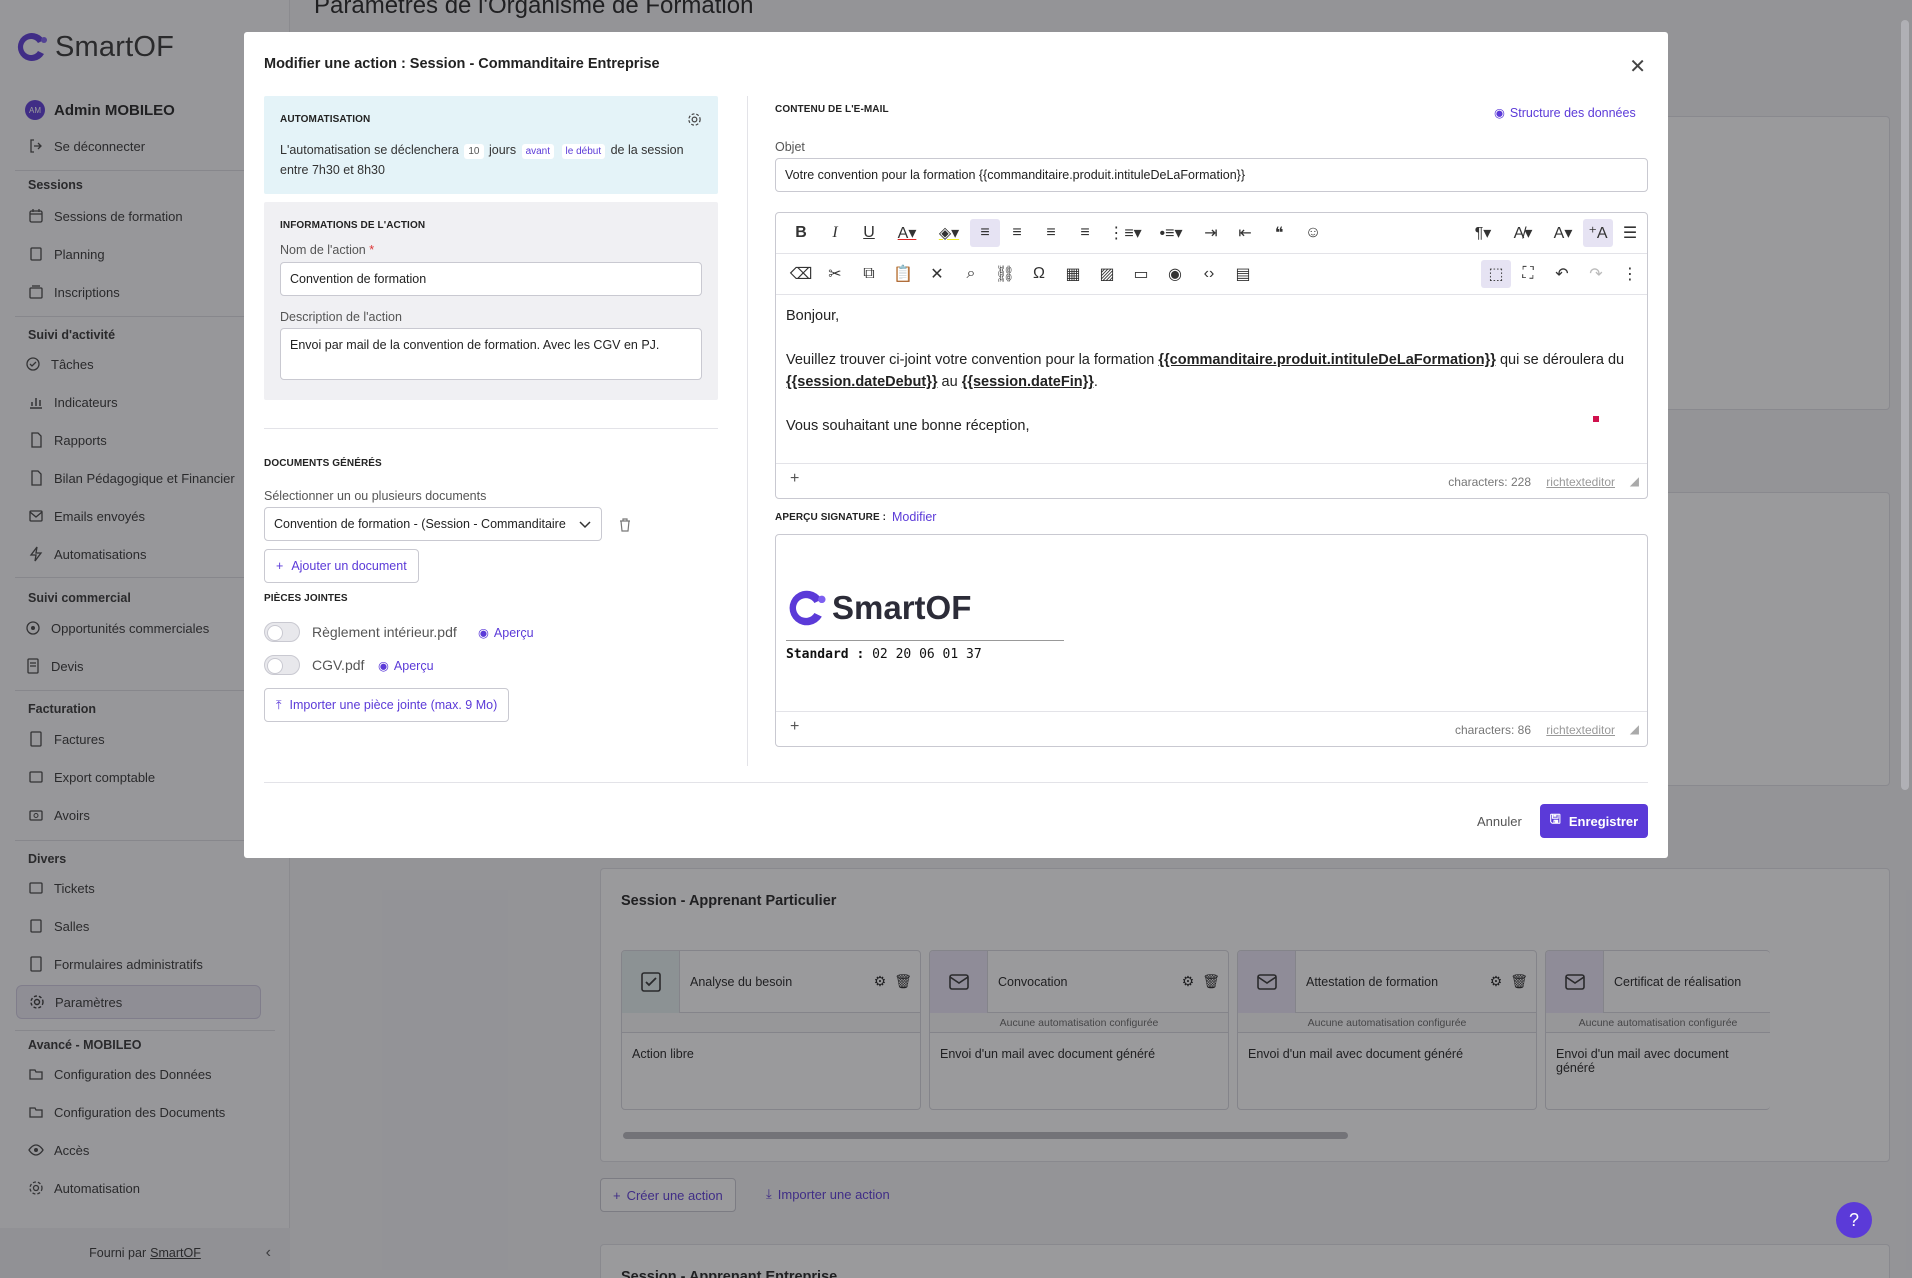  I want to click on outdent-icon: ⇤, so click(1245, 233).